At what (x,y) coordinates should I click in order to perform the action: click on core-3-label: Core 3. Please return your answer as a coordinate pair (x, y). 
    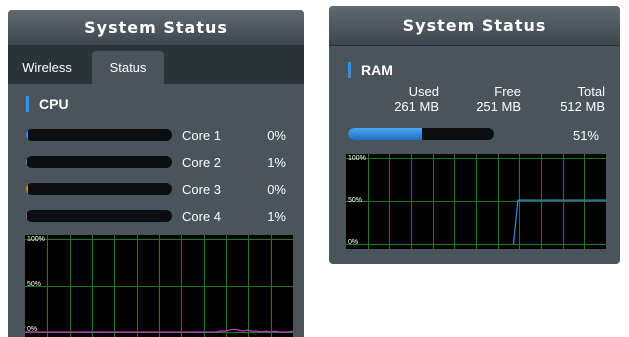
    Looking at the image, I should click on (202, 189).